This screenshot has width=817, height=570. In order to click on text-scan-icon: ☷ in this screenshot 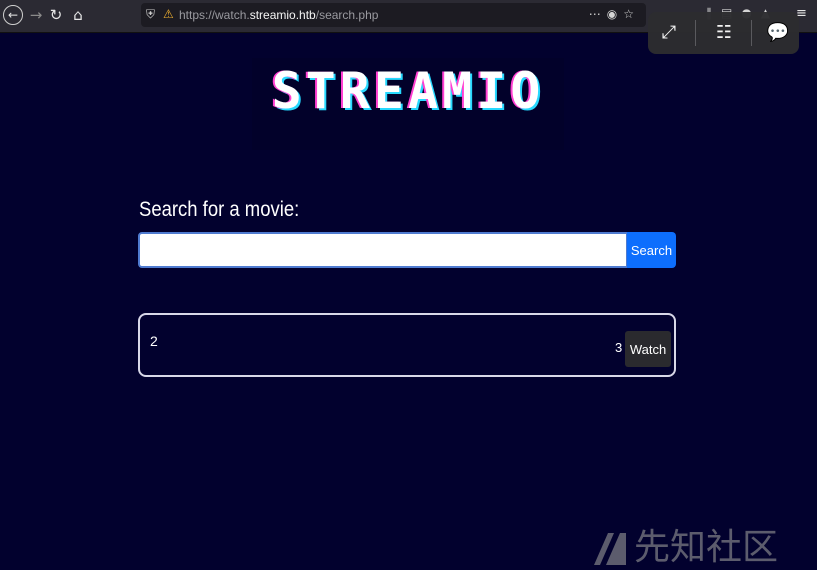, I will do `click(724, 33)`.